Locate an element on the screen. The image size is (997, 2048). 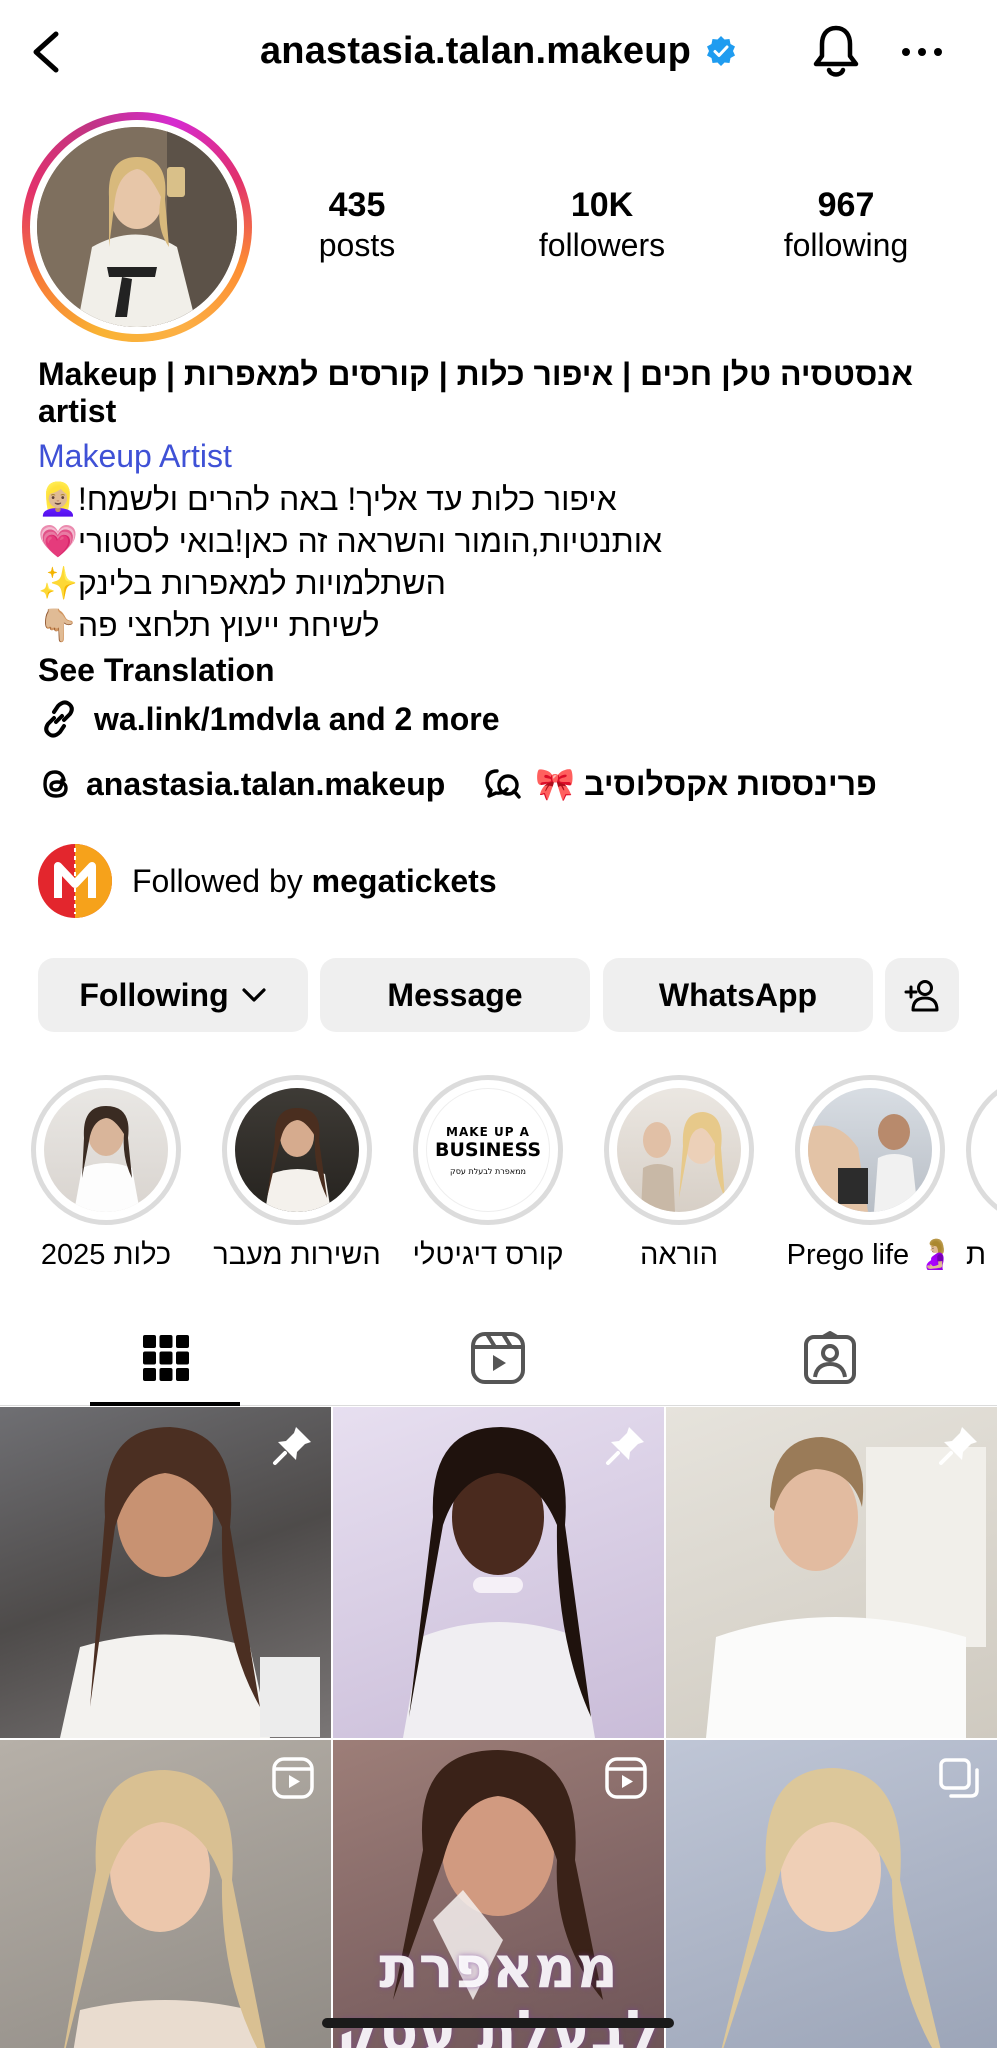
reel-overlay-text: ממאפרת לבעלת עסק is located at coordinates (498, 1991).